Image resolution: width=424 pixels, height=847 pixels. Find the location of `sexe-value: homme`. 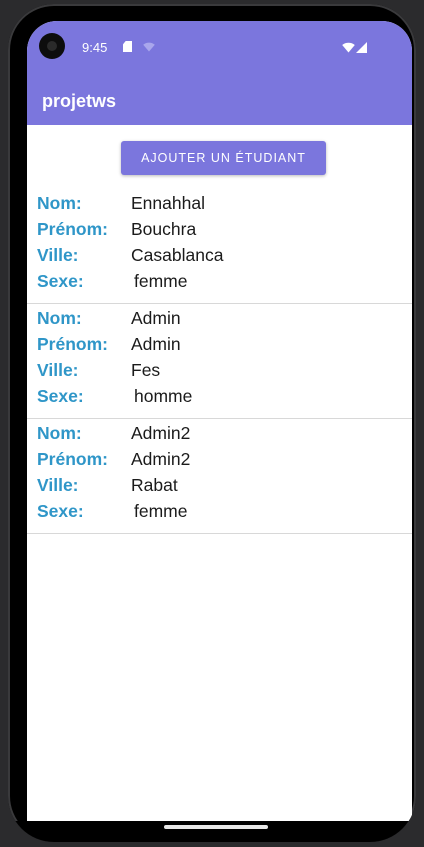

sexe-value: homme is located at coordinates (163, 396).